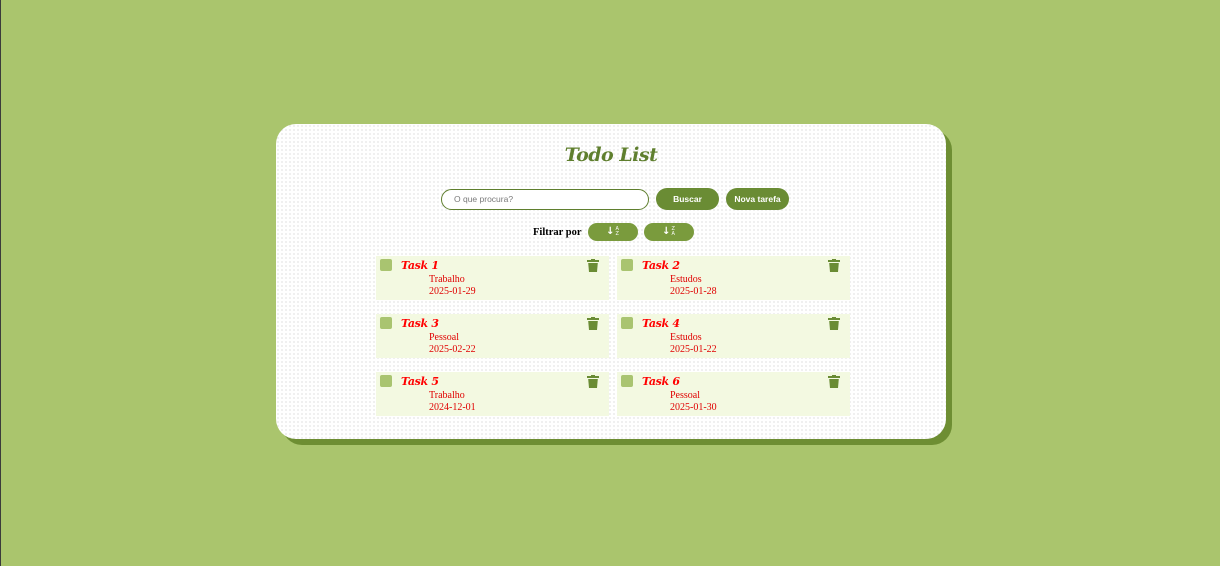  Describe the element at coordinates (420, 381) in the screenshot. I see `task-title: Task 5` at that location.